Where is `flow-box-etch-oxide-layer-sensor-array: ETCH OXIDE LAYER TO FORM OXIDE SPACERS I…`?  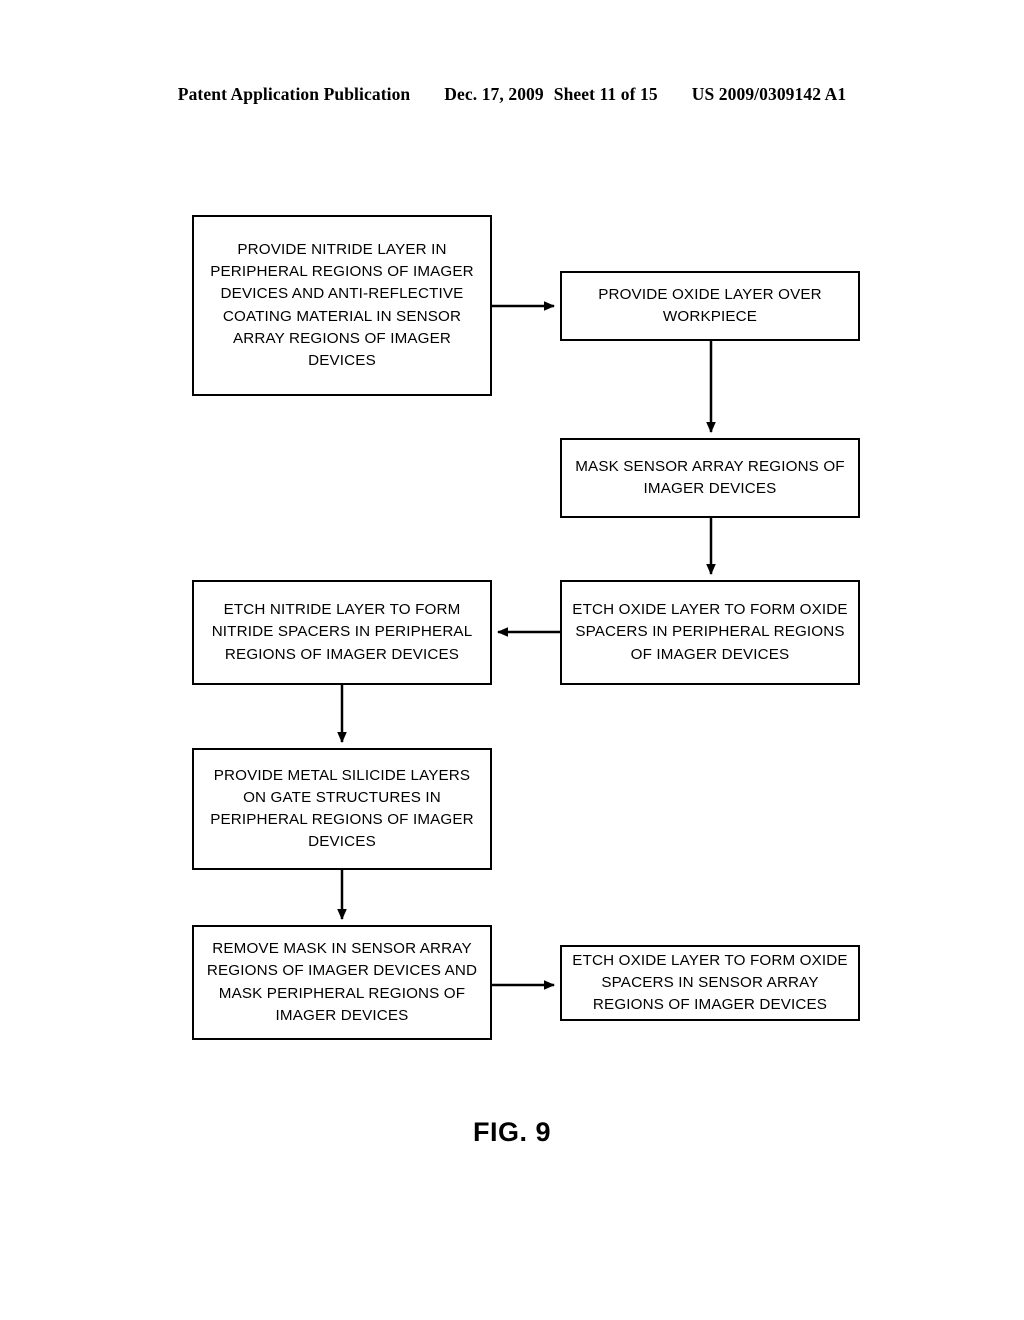
flow-box-etch-oxide-layer-sensor-array: ETCH OXIDE LAYER TO FORM OXIDE SPACERS I… is located at coordinates (710, 983).